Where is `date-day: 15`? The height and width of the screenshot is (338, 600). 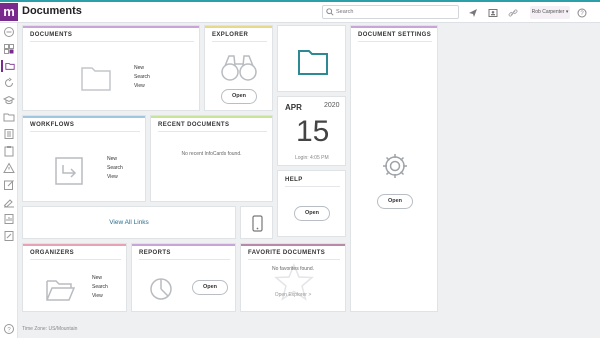
date-day: 15 is located at coordinates (313, 131).